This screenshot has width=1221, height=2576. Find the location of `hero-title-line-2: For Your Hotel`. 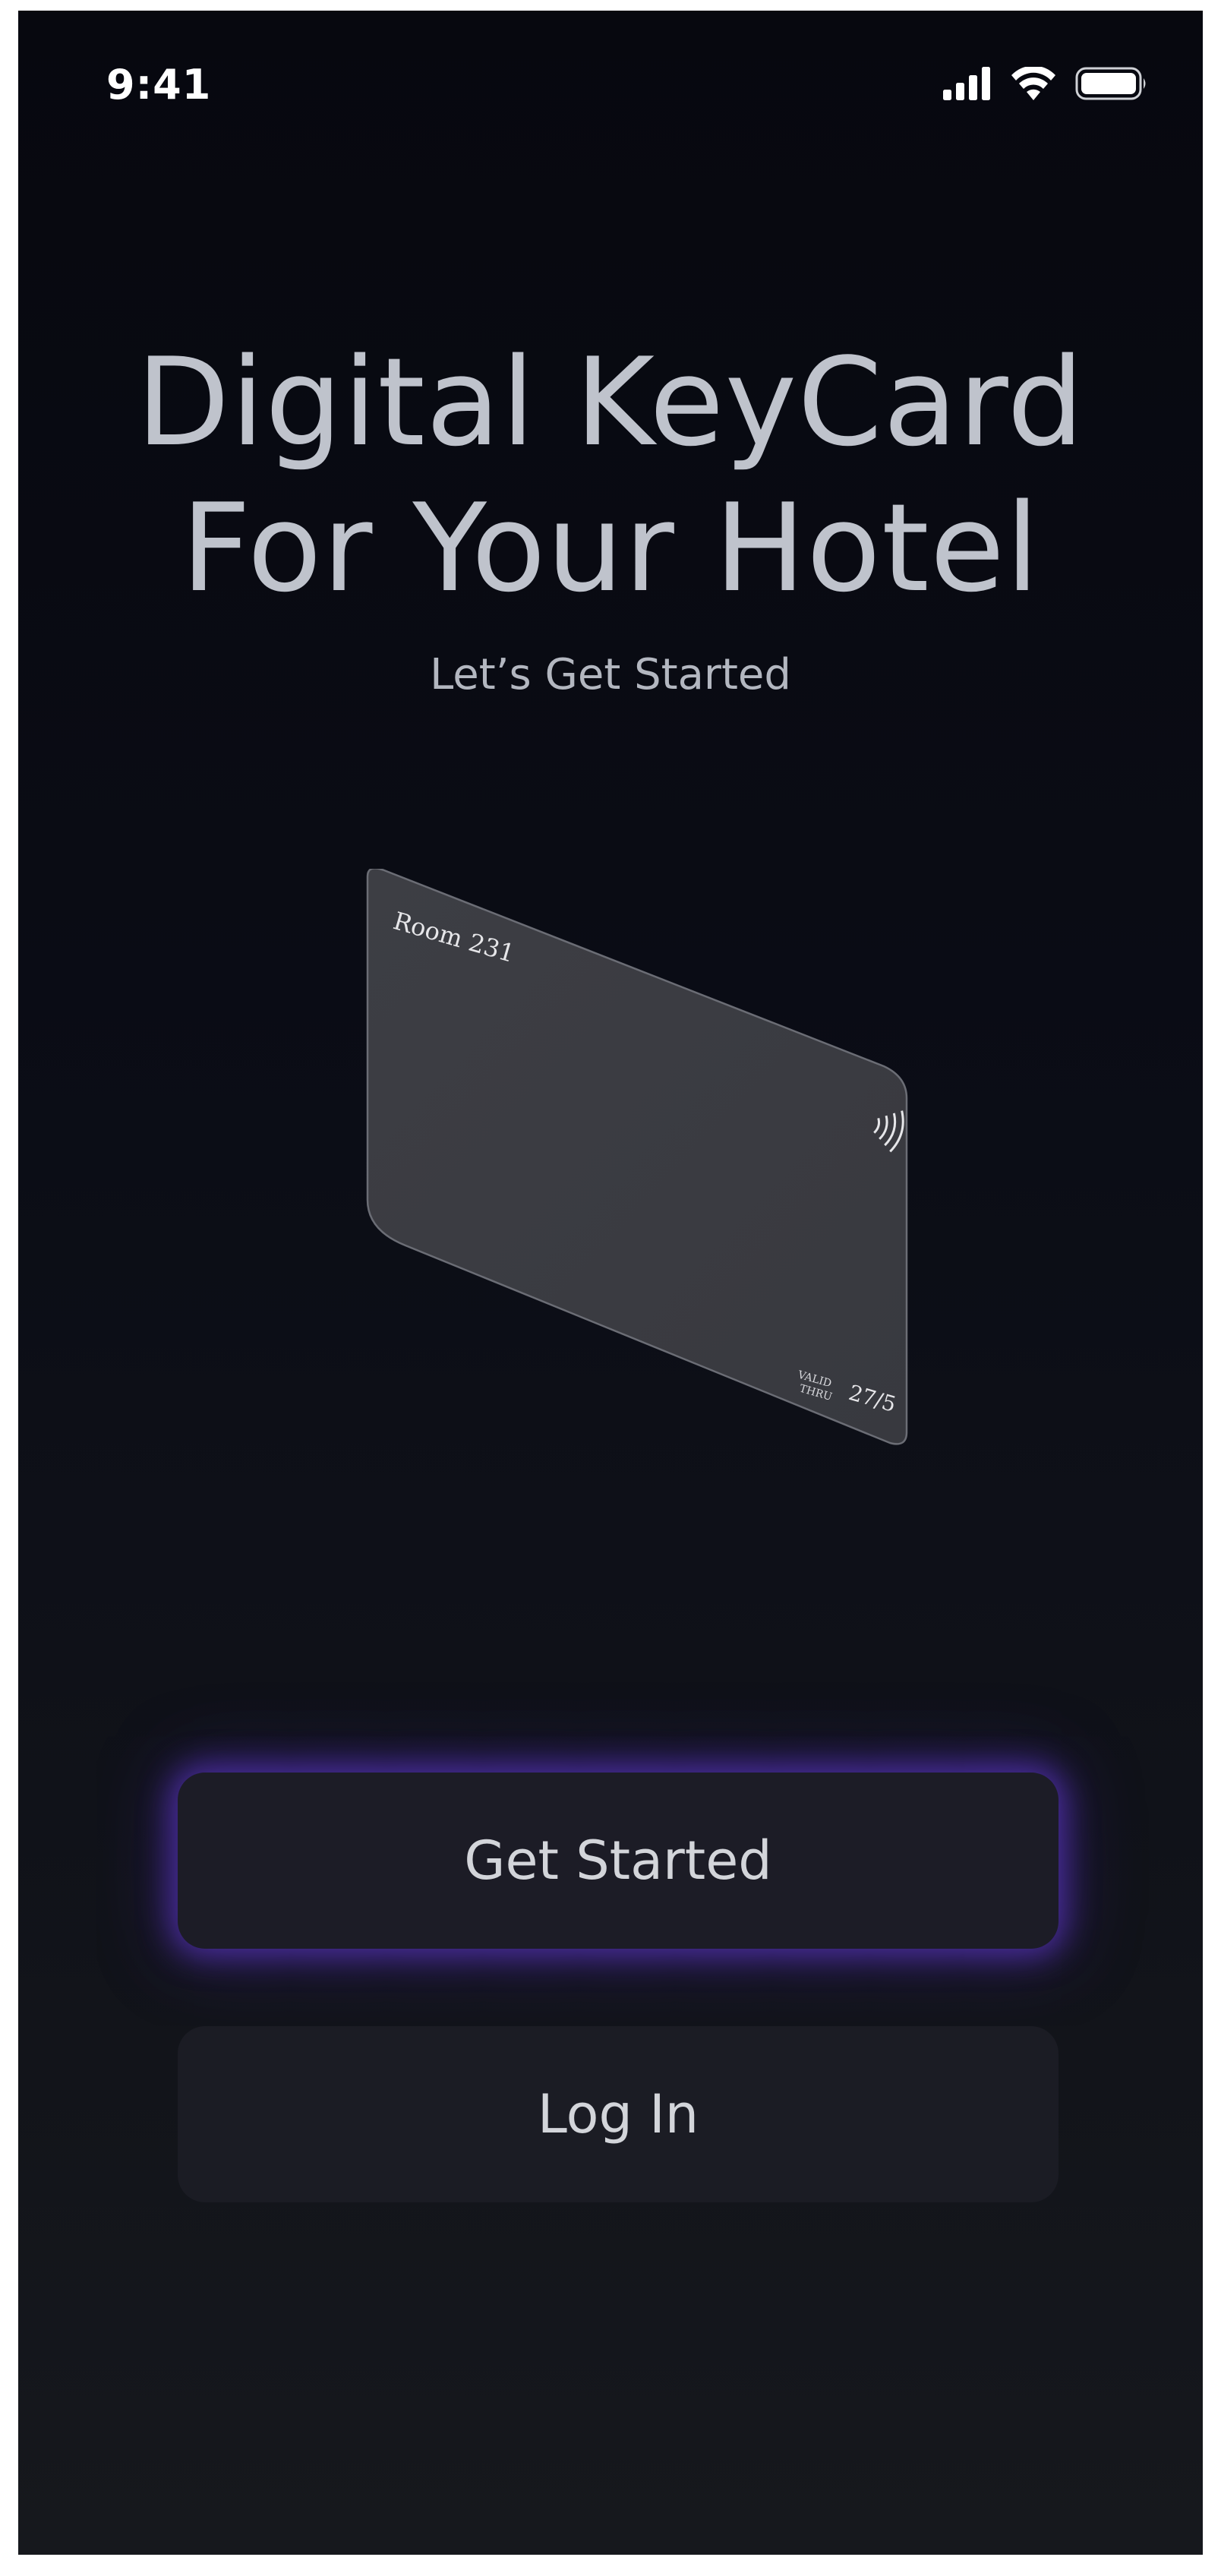

hero-title-line-2: For Your Hotel is located at coordinates (610, 548).